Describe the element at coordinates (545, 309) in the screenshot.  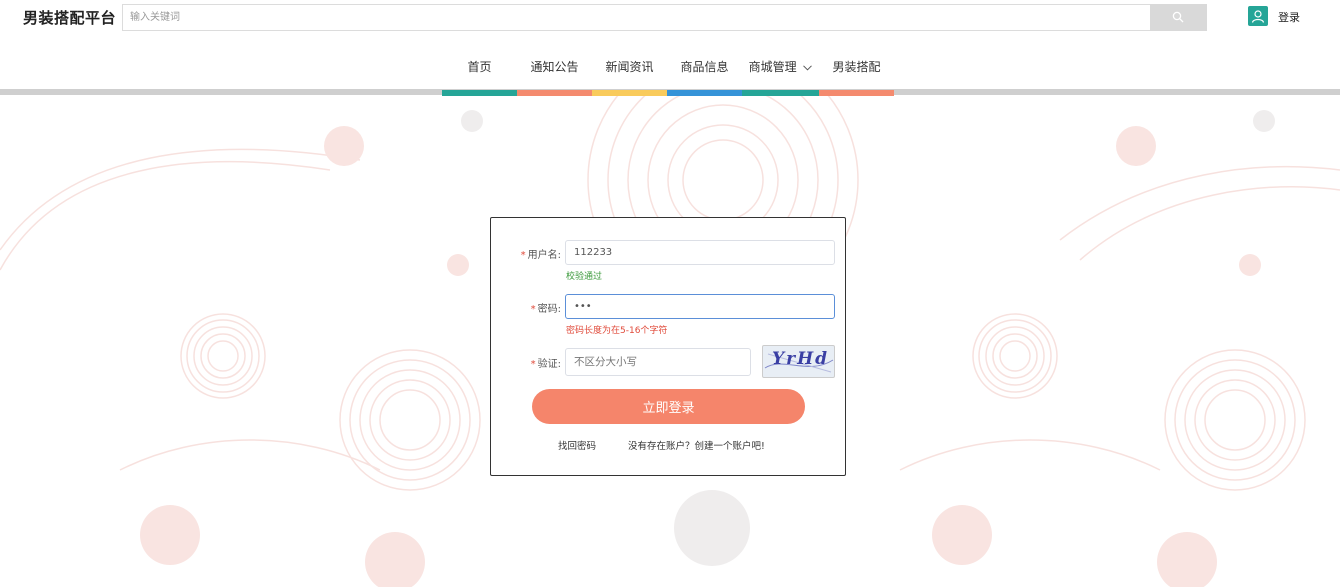
I see `password-label: * 密码:` at that location.